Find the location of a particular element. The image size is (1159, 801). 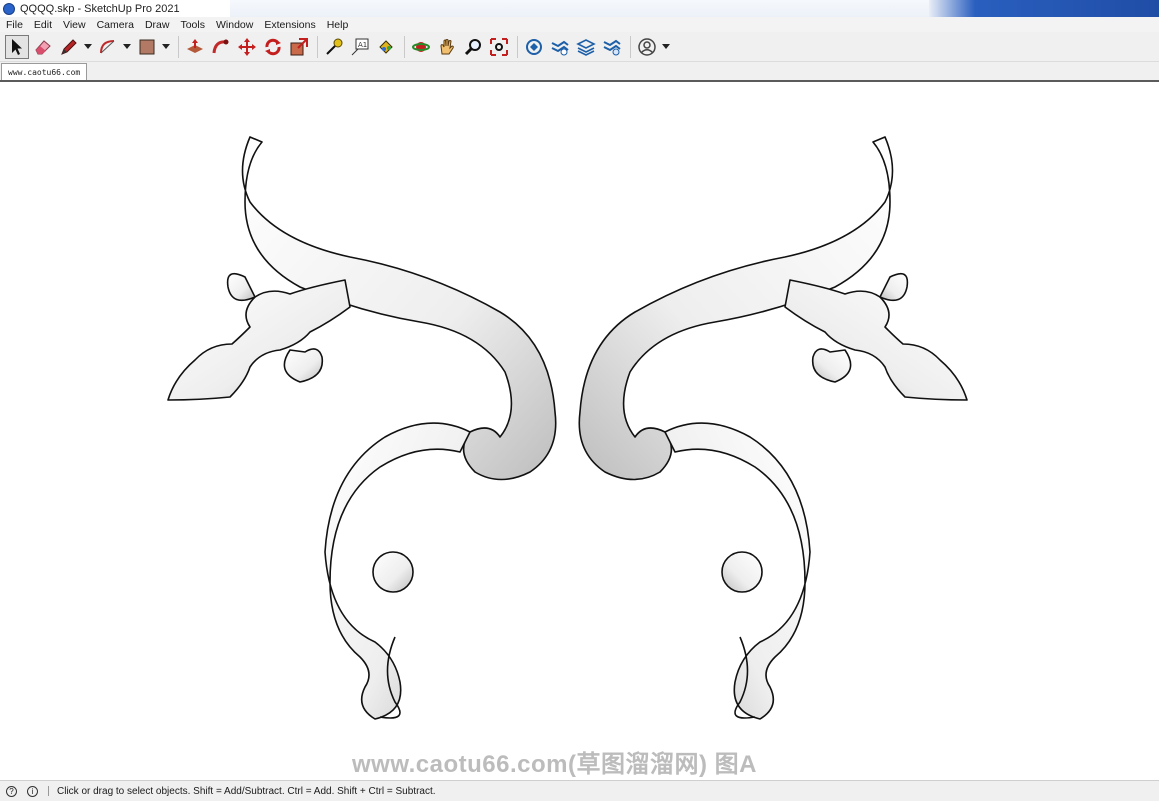

arc-dropdown is located at coordinates (127, 47).